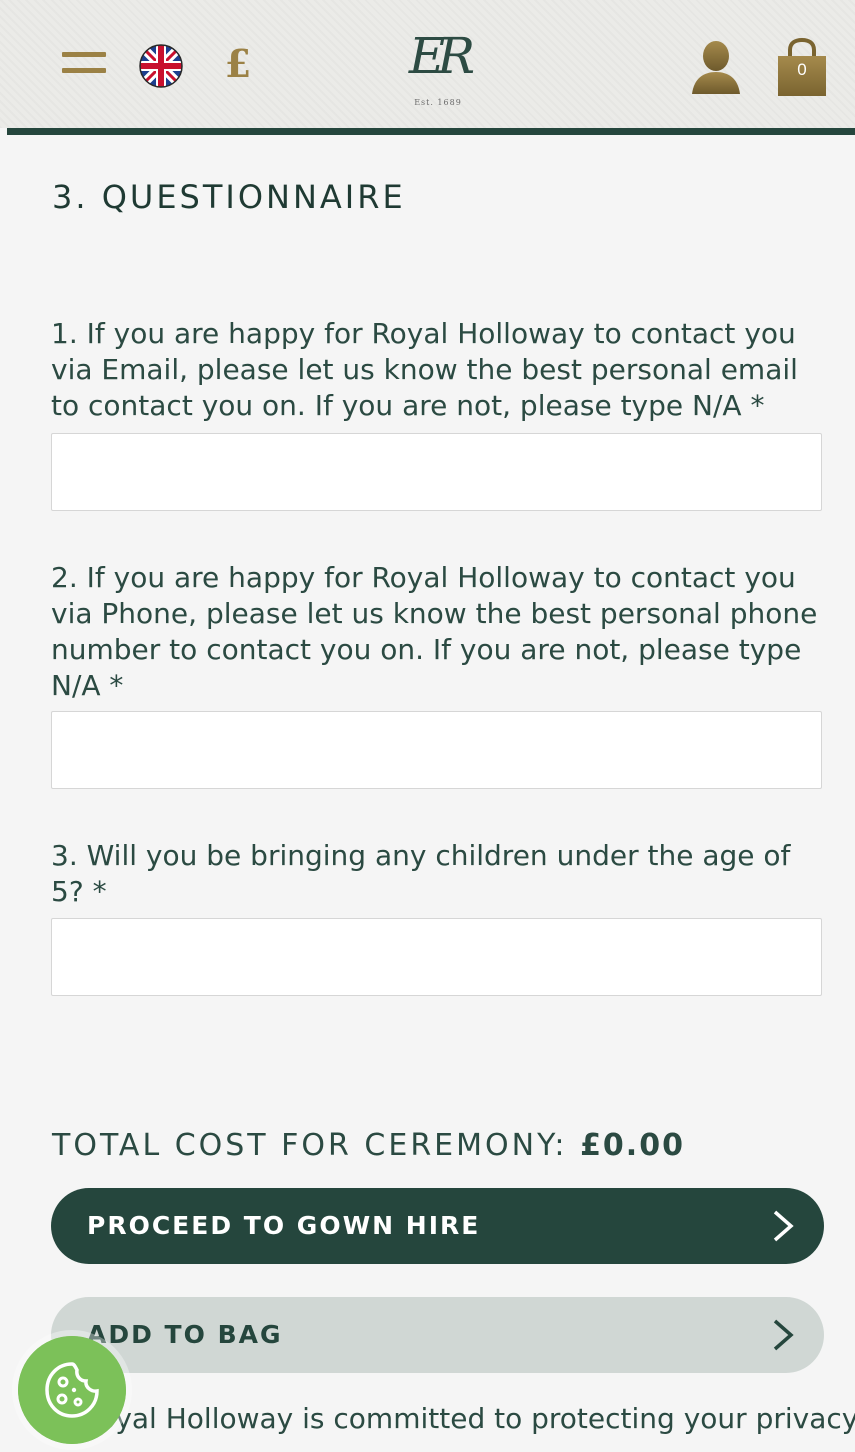  I want to click on header-divider, so click(431, 131).